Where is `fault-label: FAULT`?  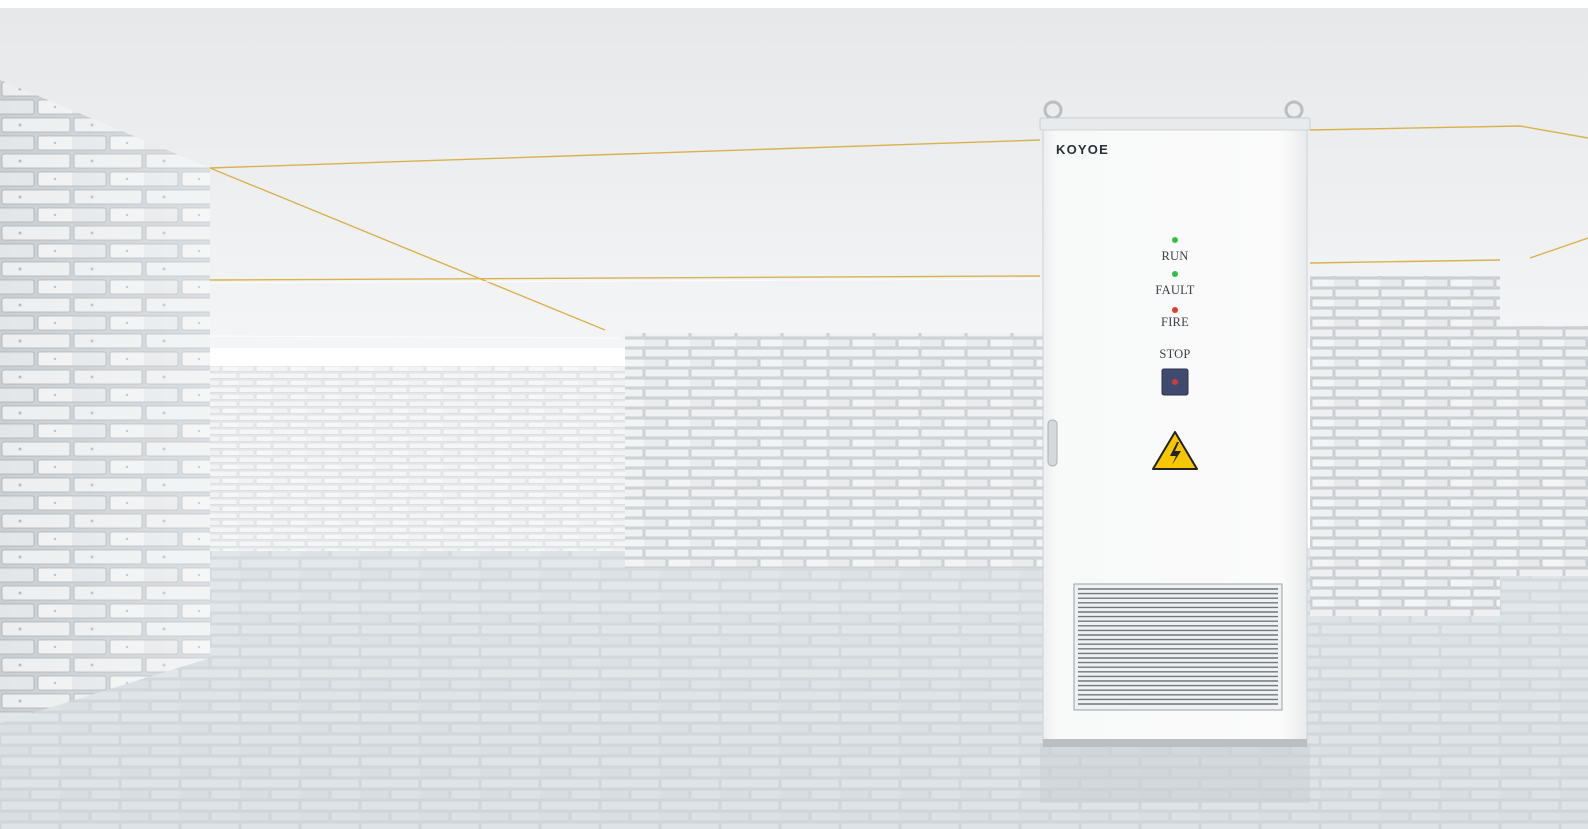 fault-label: FAULT is located at coordinates (1174, 290).